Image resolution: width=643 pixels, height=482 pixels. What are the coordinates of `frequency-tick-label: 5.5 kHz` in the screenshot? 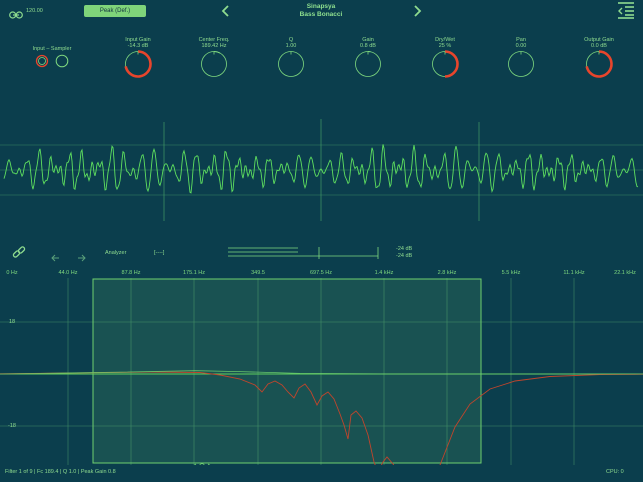 It's located at (511, 273).